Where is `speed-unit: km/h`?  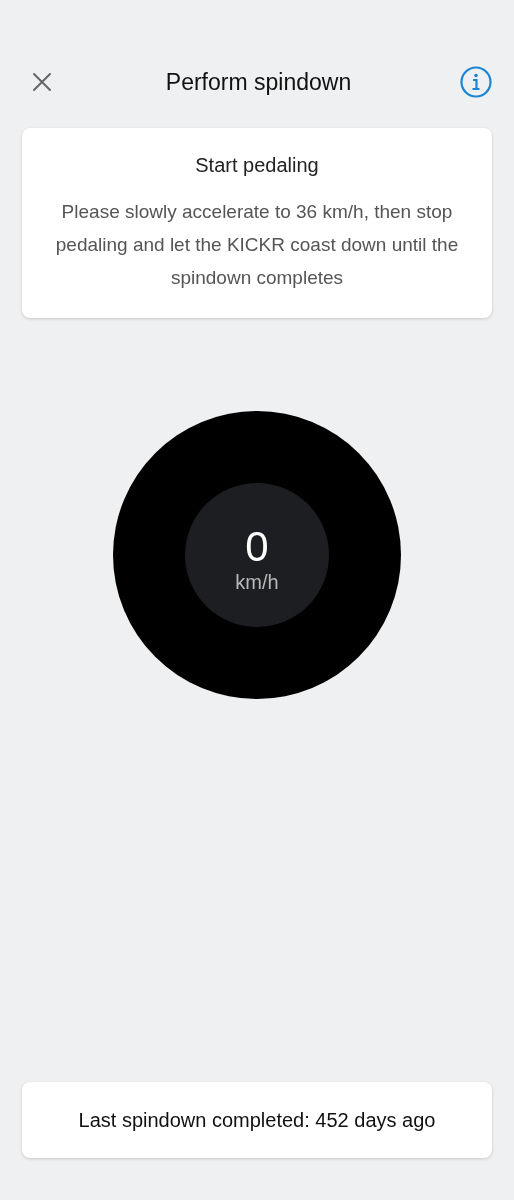
speed-unit: km/h is located at coordinates (257, 582).